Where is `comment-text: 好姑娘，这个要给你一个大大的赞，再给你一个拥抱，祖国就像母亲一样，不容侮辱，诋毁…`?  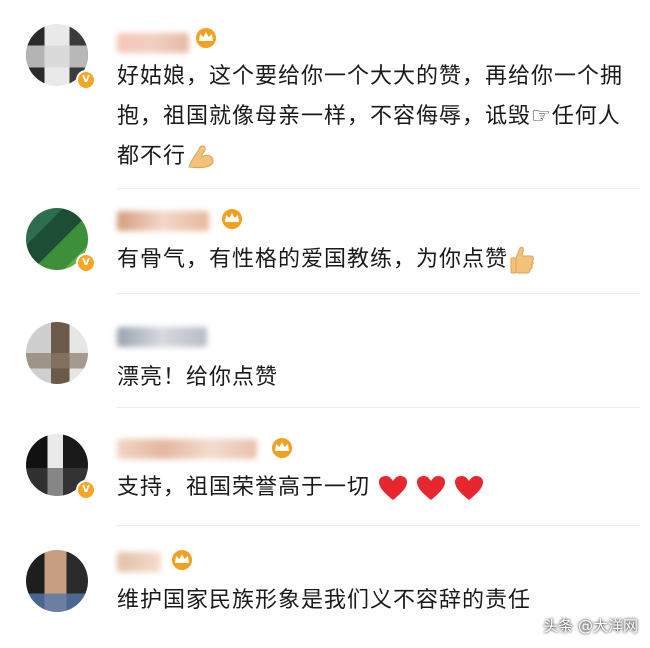 comment-text: 好姑娘，这个要给你一个大大的赞，再给你一个拥抱，祖国就像母亲一样，不容侮辱，诋毁… is located at coordinates (370, 116).